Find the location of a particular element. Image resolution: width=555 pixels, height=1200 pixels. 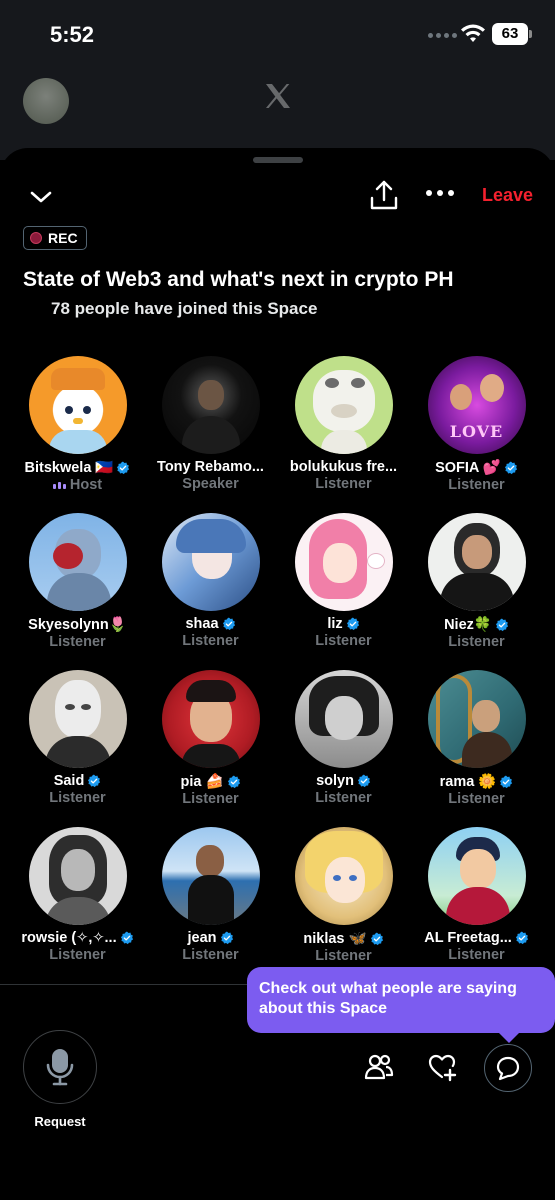

participant-name: niklas 🦋 is located at coordinates (335, 939).